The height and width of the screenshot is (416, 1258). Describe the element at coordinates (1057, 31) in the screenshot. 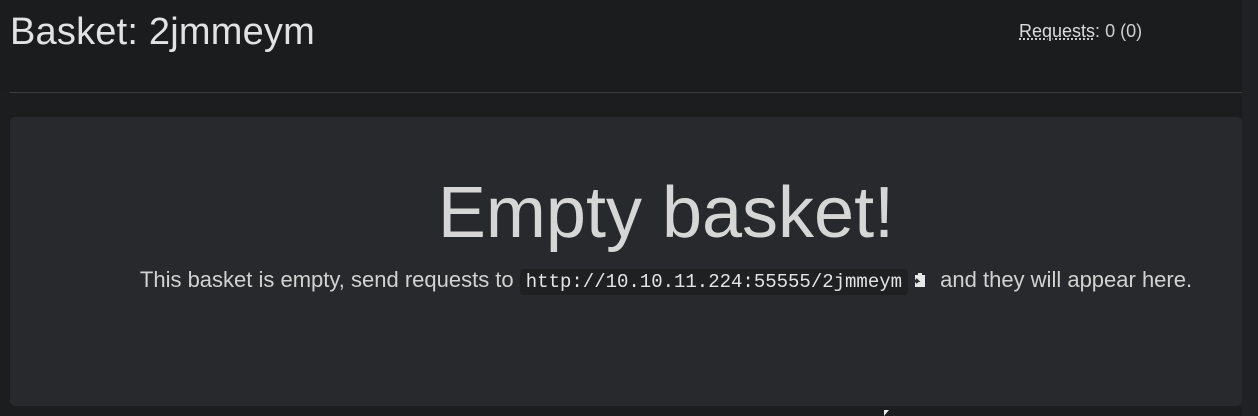

I see `requests-label: Requests` at that location.